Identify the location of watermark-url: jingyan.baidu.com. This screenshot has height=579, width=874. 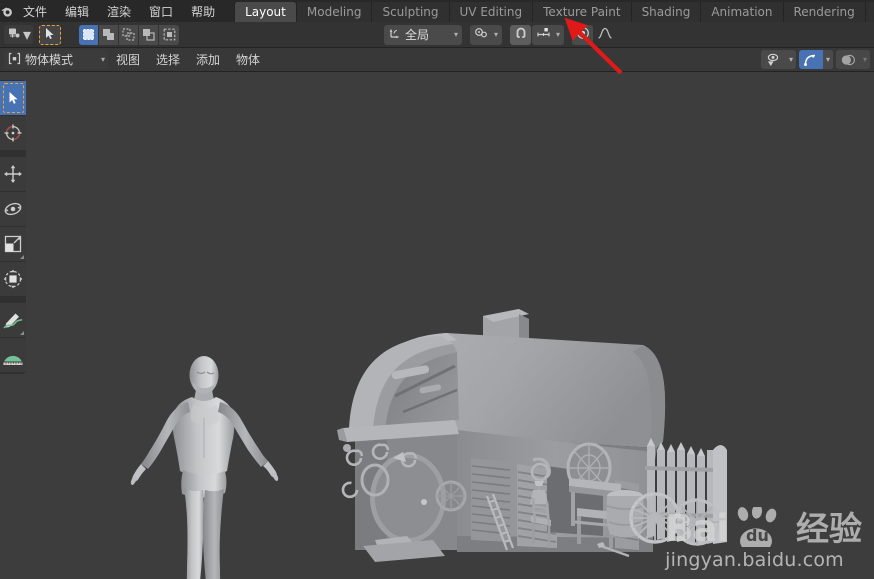
(754, 560).